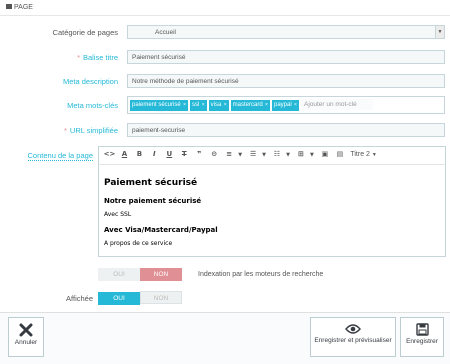  I want to click on panel-title: PAGE, so click(23, 7).